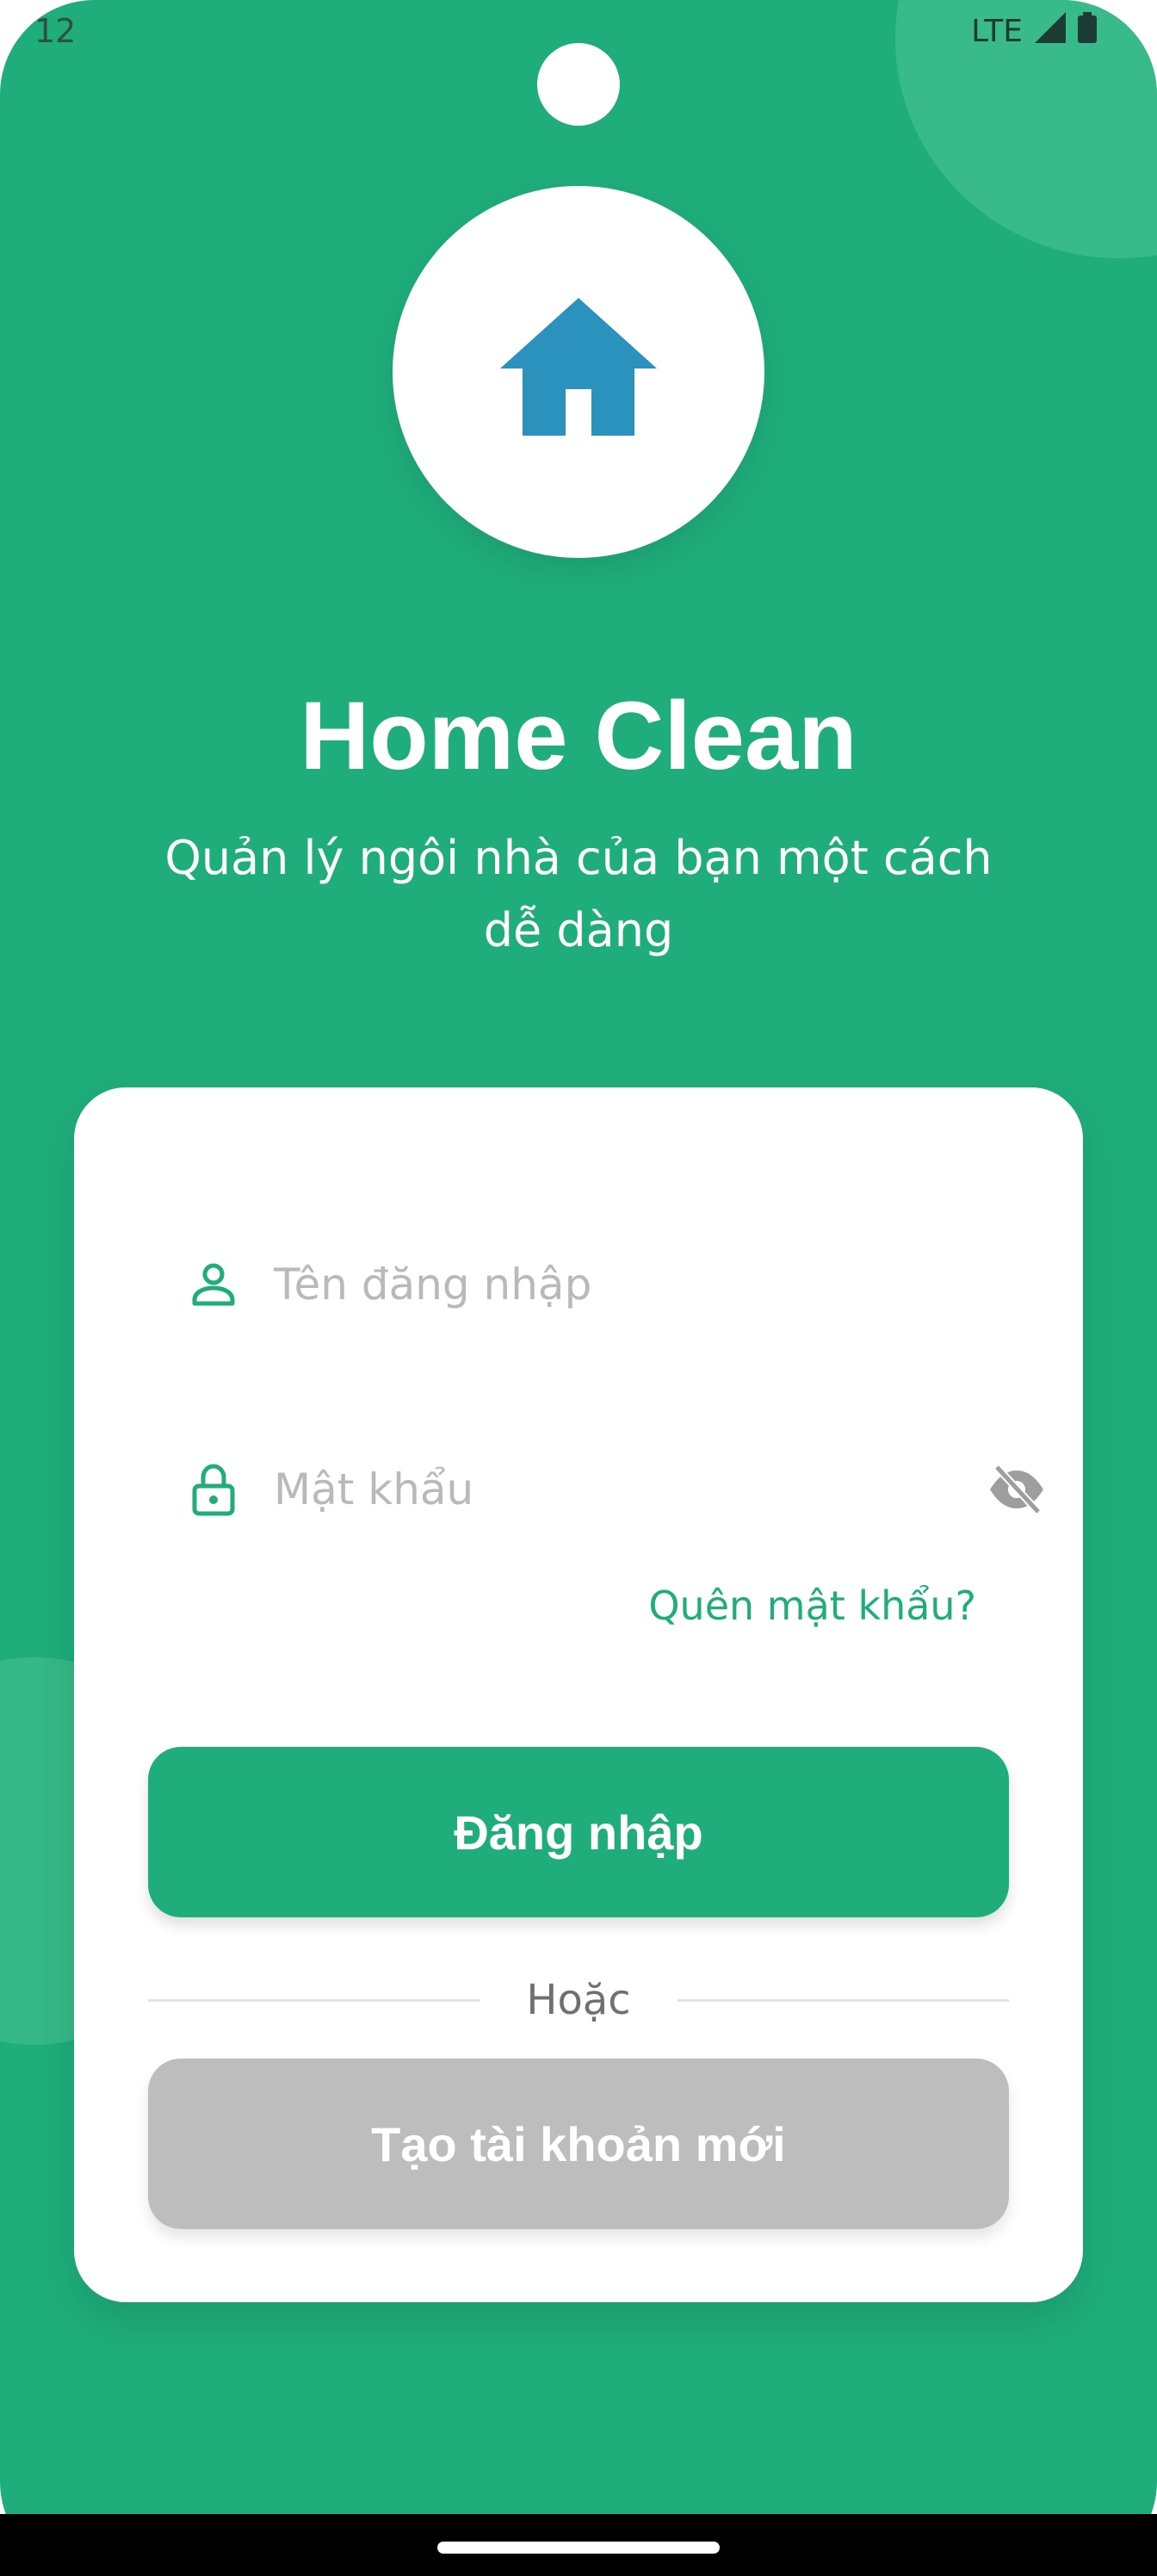  I want to click on signal-icon, so click(1050, 32).